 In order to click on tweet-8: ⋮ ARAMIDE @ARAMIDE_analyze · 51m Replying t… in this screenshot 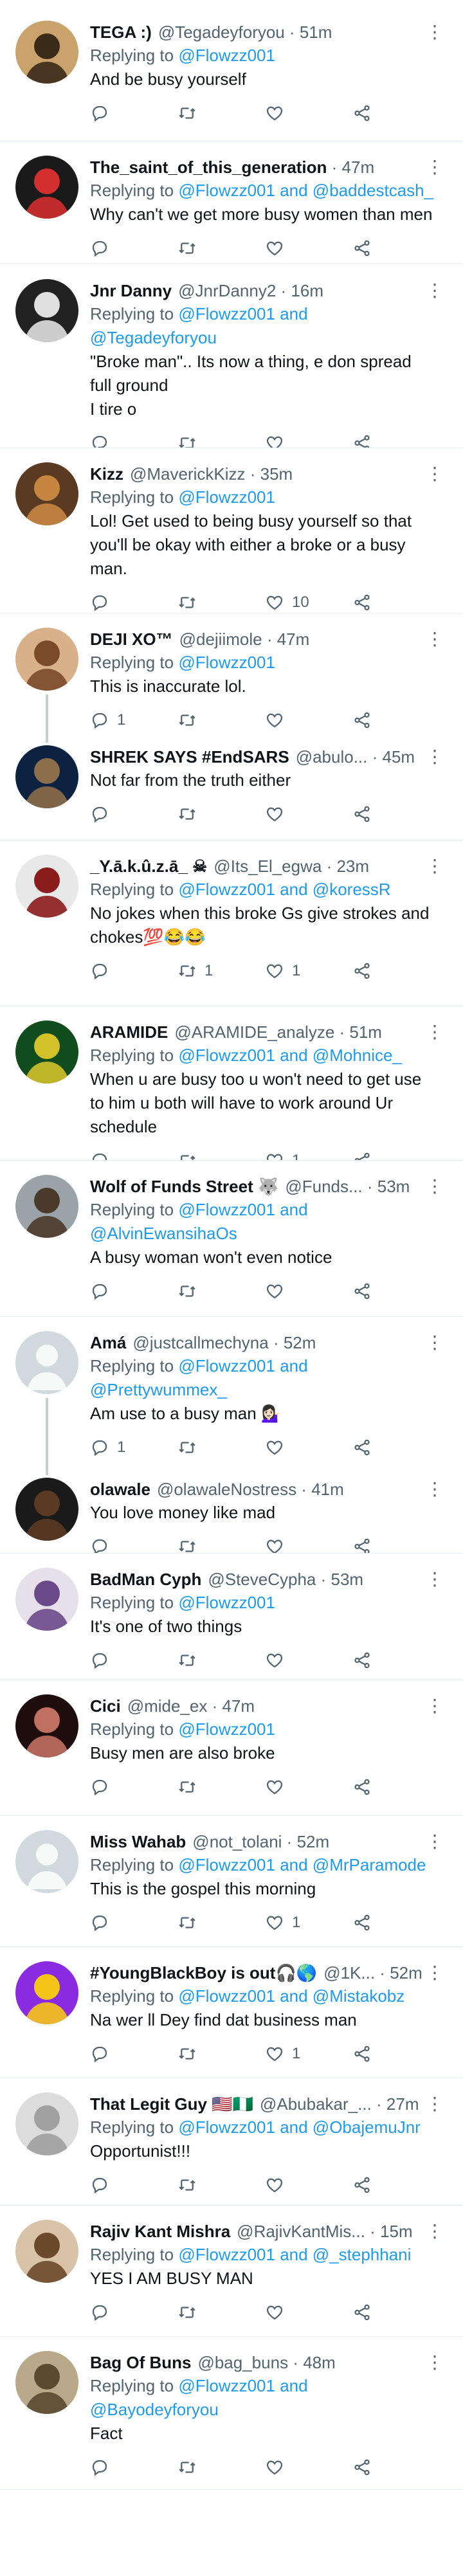, I will do `click(232, 1083)`.